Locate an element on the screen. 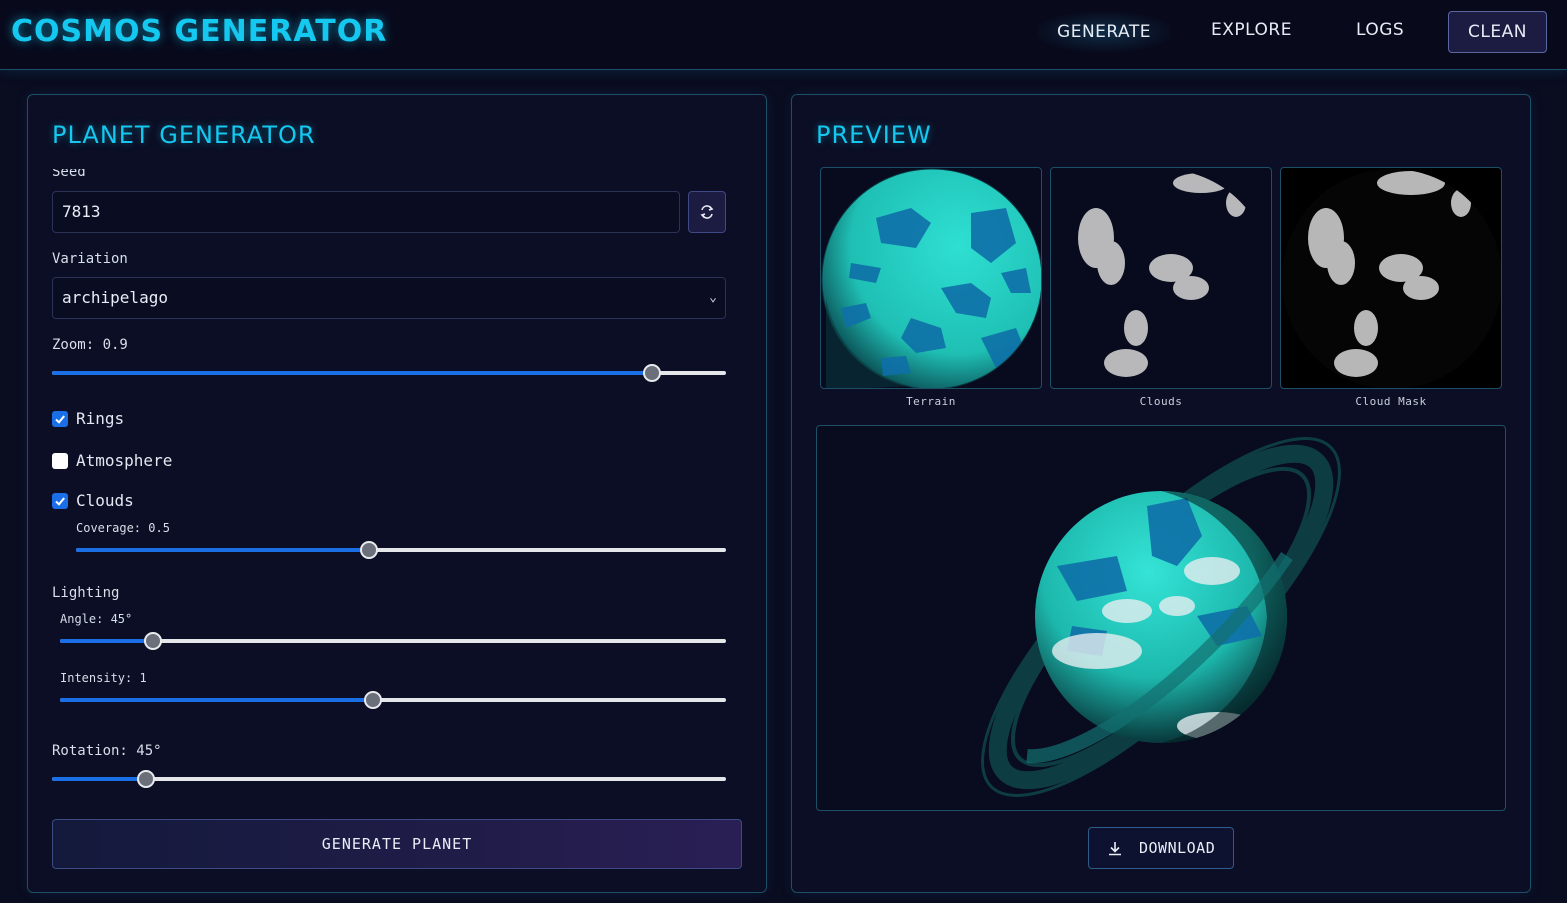 This screenshot has width=1567, height=903. atmosphere-label: Atmosphere is located at coordinates (124, 460).